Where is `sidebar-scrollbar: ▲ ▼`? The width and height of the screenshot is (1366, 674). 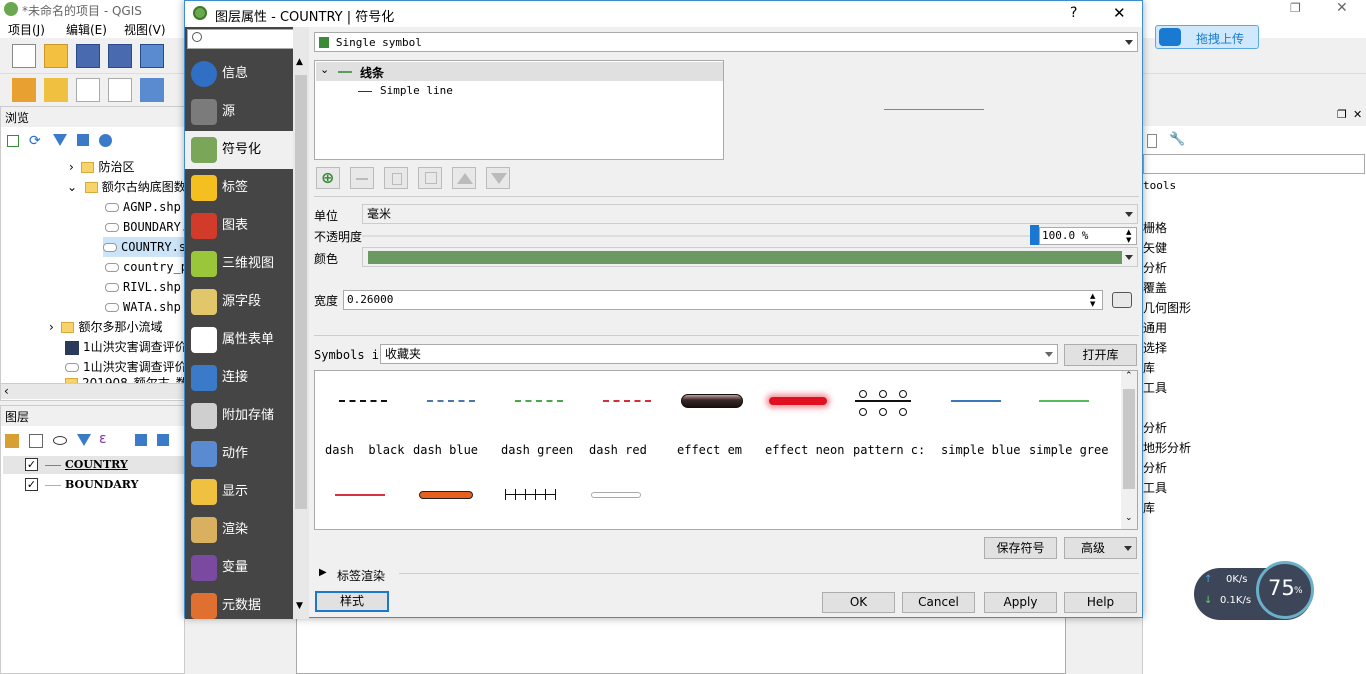 sidebar-scrollbar: ▲ ▼ is located at coordinates (301, 323).